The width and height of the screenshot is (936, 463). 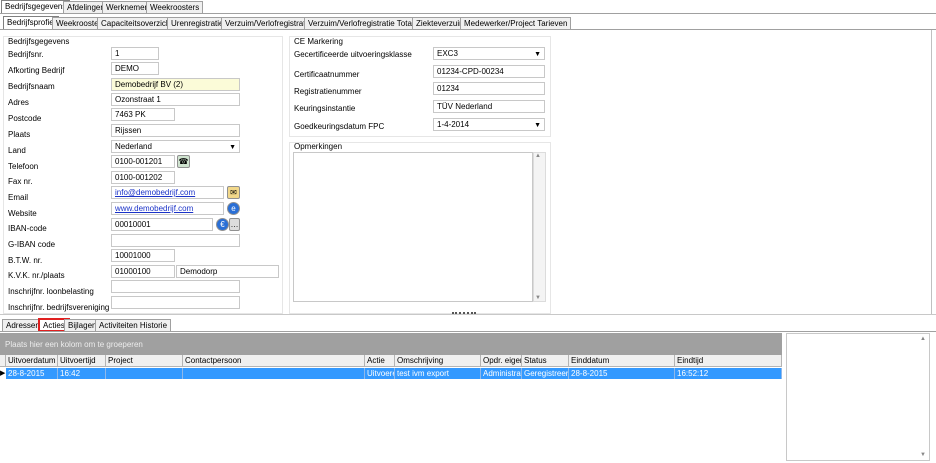 I want to click on iban-label: IBAN-code, so click(x=27, y=228).